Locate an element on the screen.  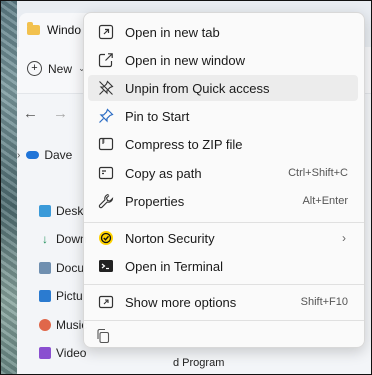
menu-item-label: Copy as path is located at coordinates (163, 173).